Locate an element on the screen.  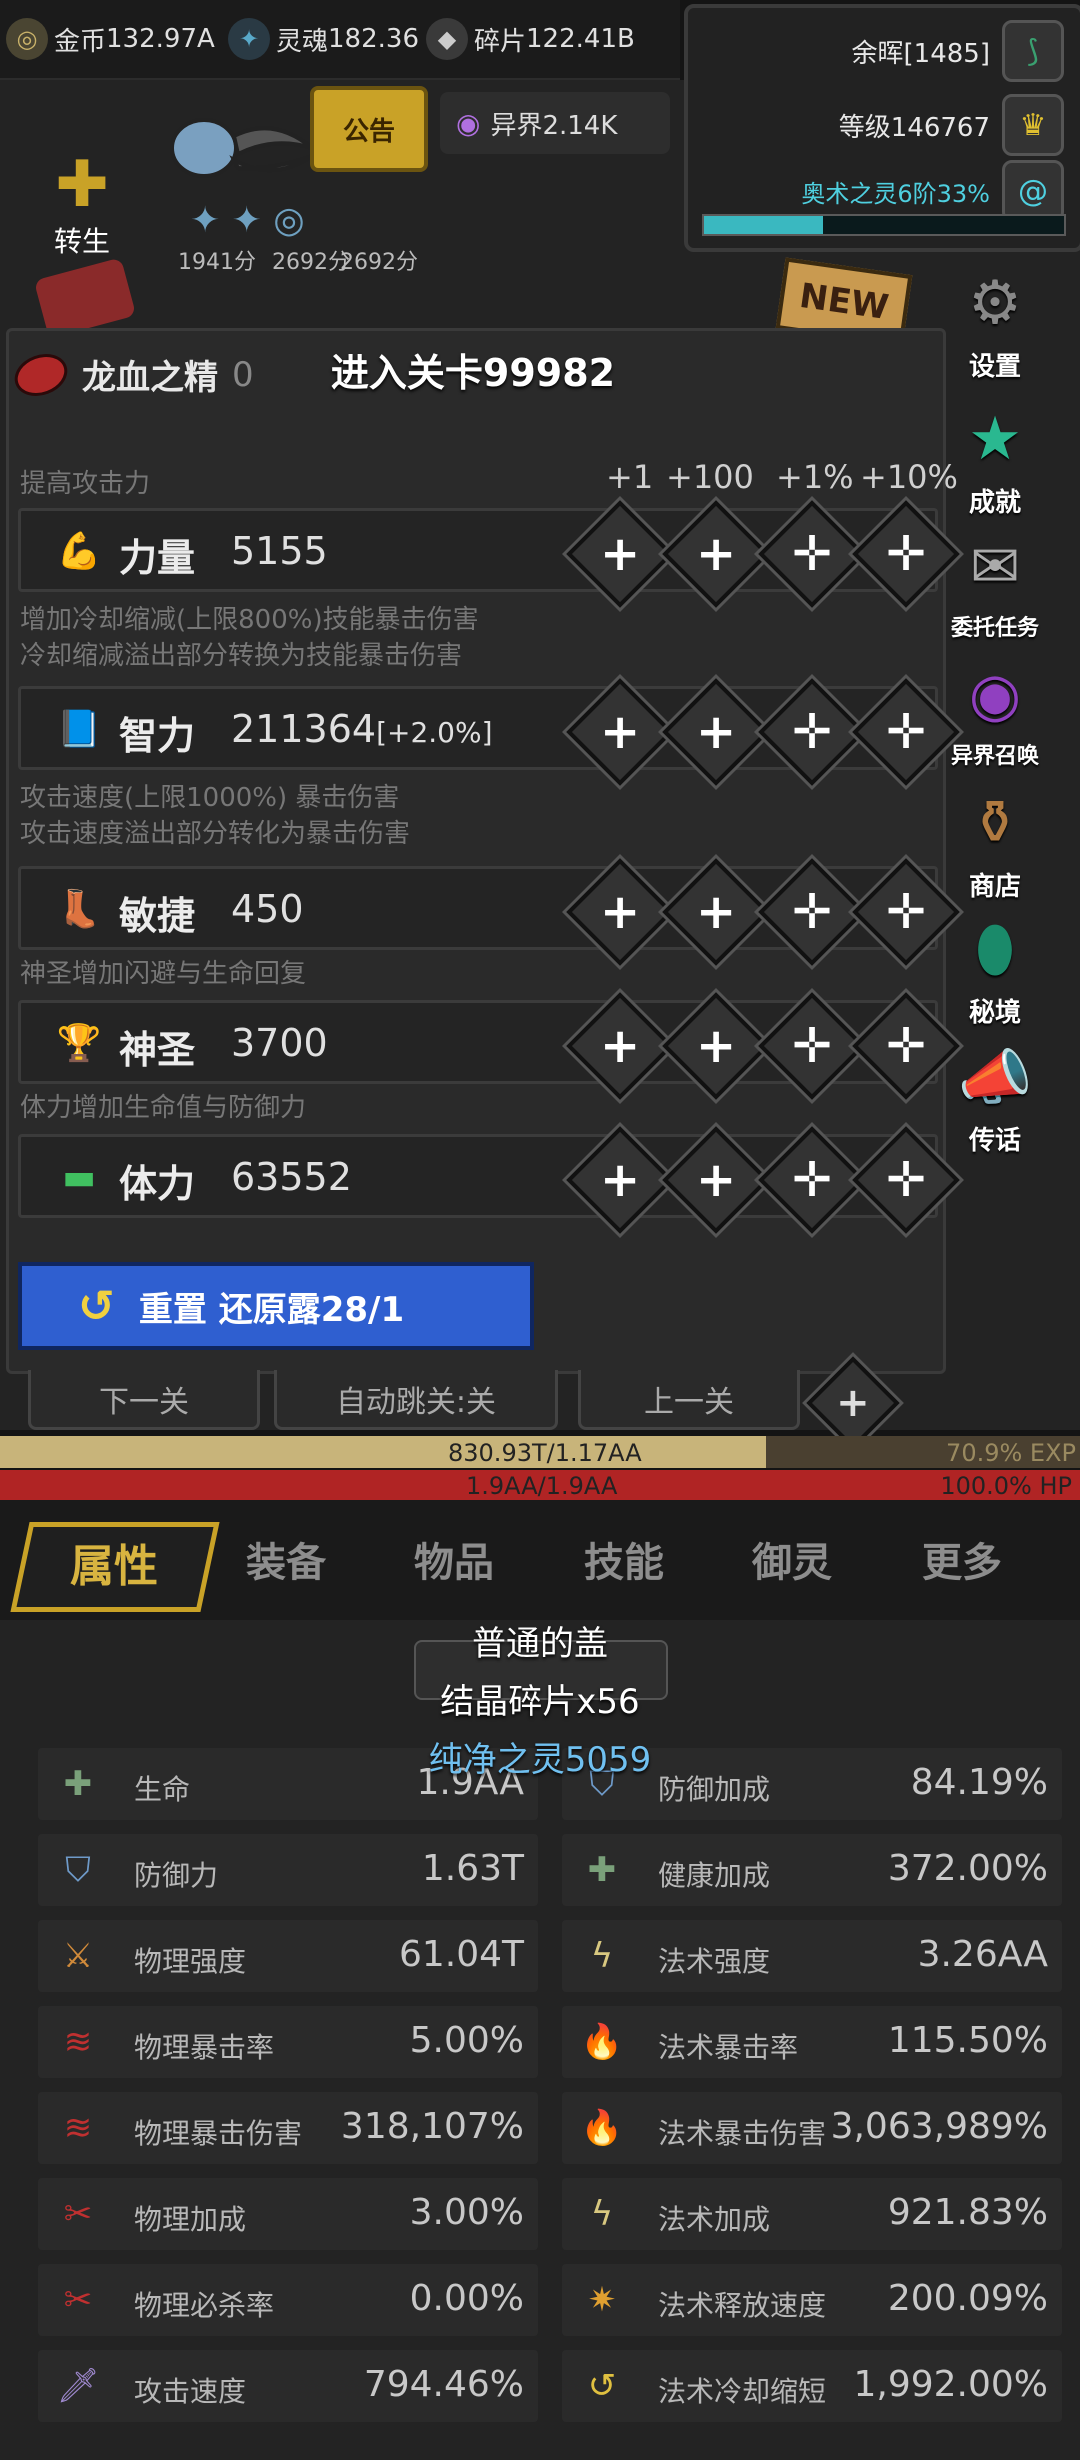
crown-icon: ♛ is located at coordinates (1033, 125).